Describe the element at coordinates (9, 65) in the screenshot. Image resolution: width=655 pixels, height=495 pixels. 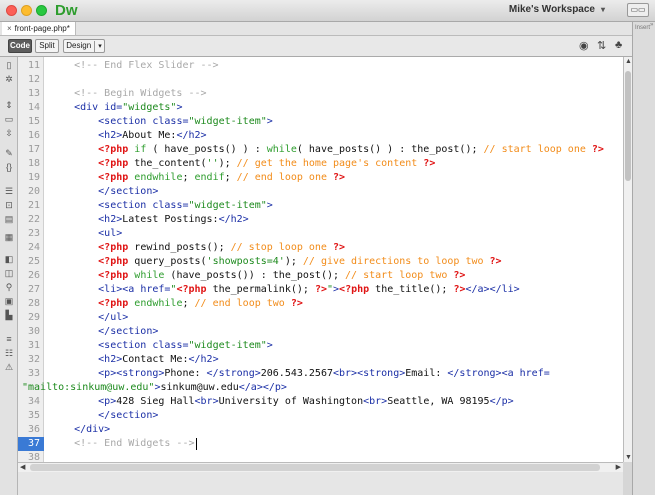
I see `open-documents-icon: ▯` at that location.